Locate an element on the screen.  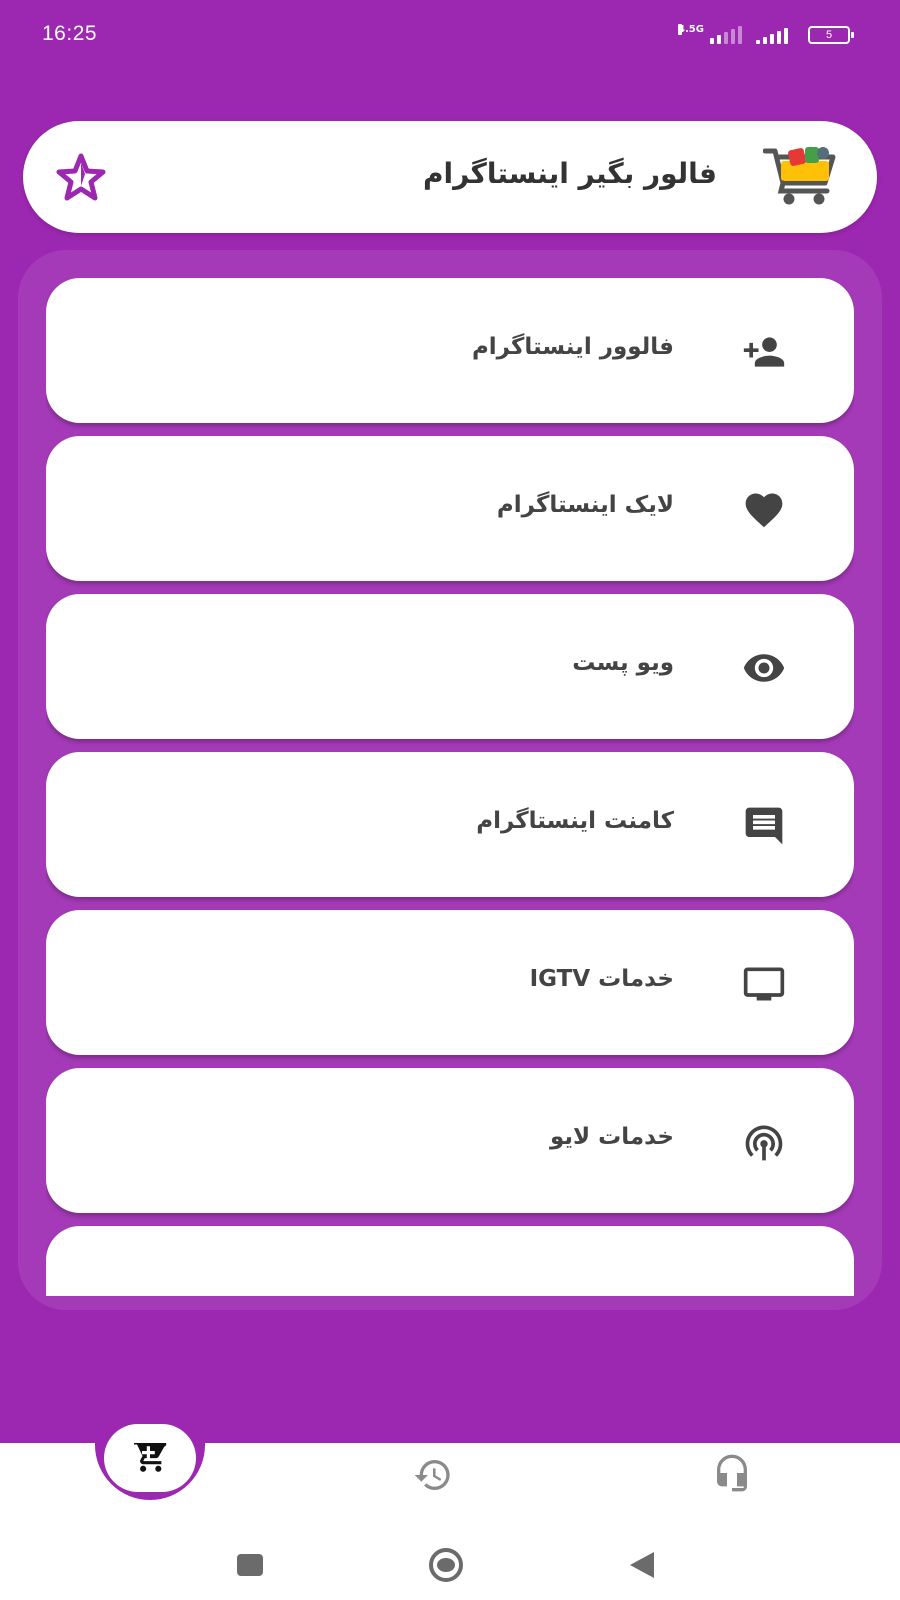
service-label: خدمات لایو is located at coordinates (611, 1137).